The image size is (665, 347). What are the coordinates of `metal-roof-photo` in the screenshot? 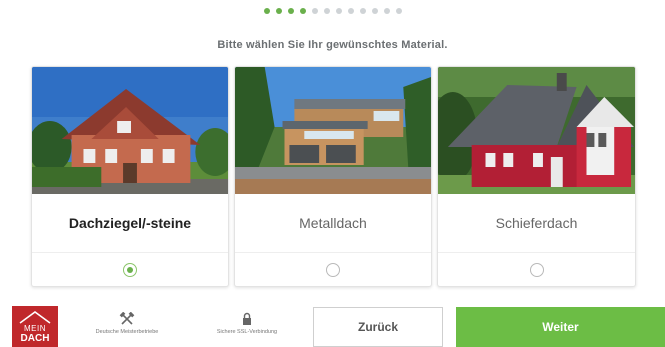 It's located at (333, 130).